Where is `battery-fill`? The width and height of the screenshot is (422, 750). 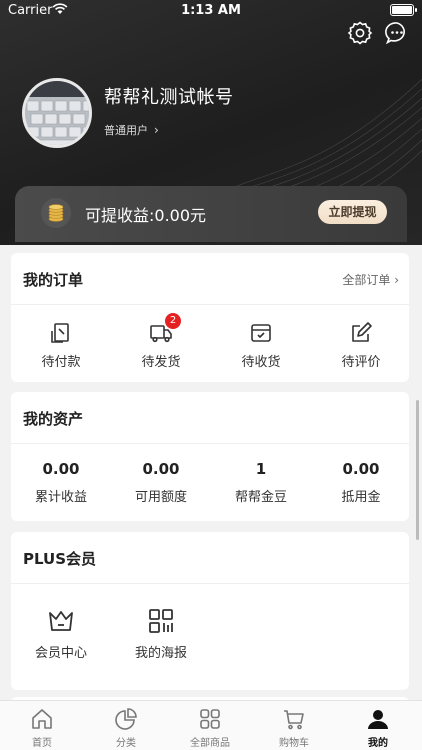
battery-fill is located at coordinates (402, 10).